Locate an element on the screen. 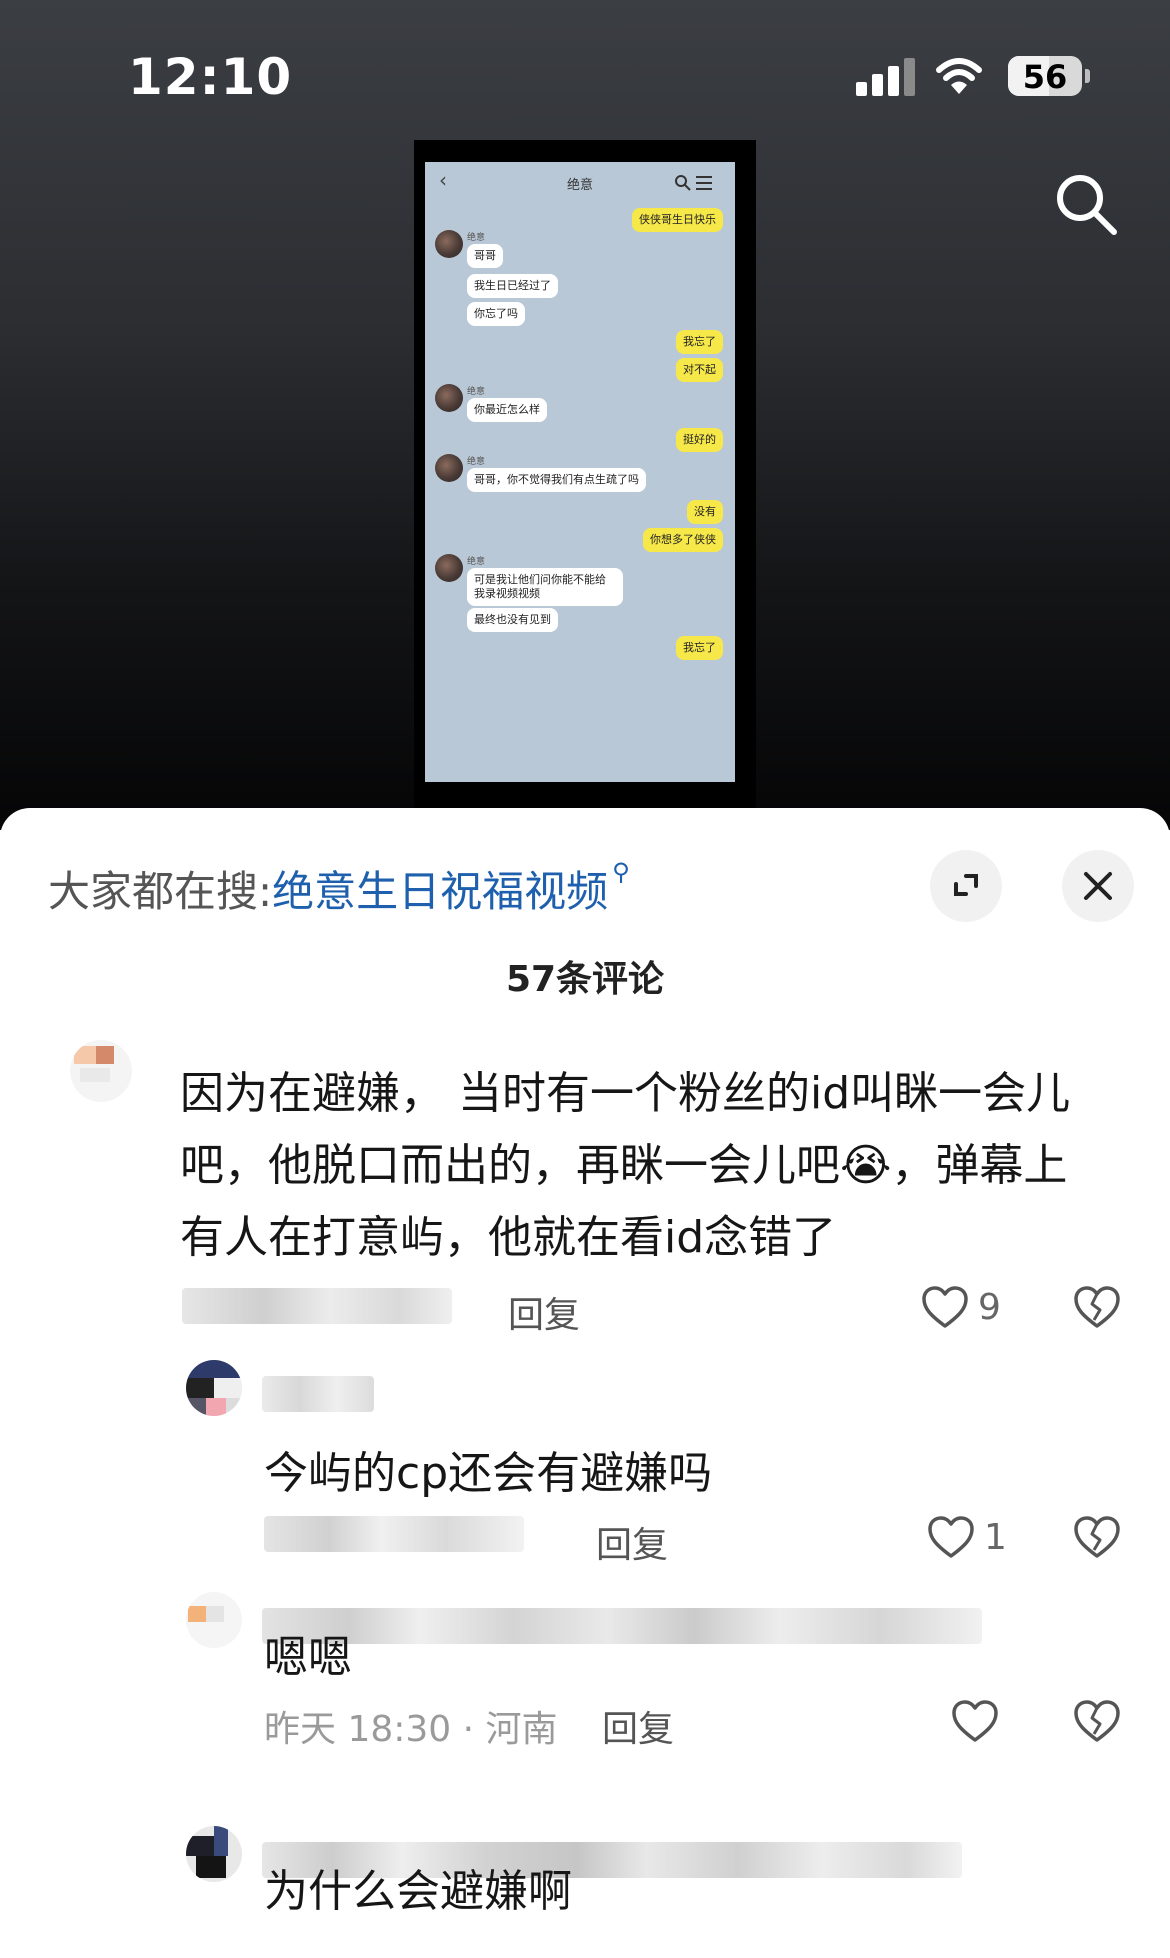  wifi-icon is located at coordinates (959, 76).